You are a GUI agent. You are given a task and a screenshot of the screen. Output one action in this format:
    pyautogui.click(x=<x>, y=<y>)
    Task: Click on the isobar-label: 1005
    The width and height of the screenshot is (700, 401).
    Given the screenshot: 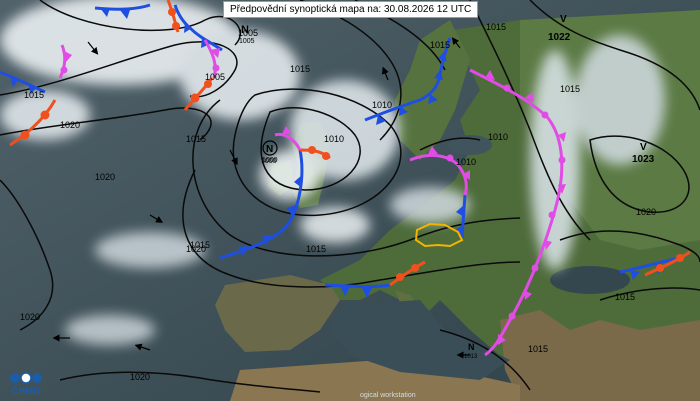 What is the action you would take?
    pyautogui.click(x=215, y=77)
    